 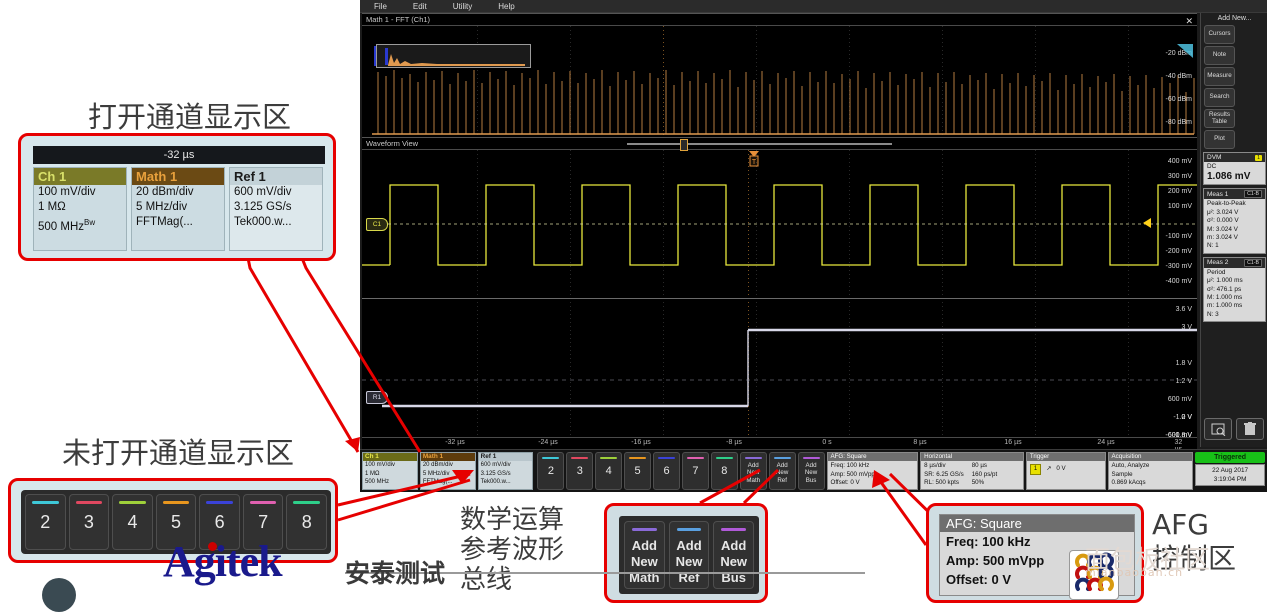 What do you see at coordinates (377, 397) in the screenshot?
I see `ref1-vertical-position-tag: R1` at bounding box center [377, 397].